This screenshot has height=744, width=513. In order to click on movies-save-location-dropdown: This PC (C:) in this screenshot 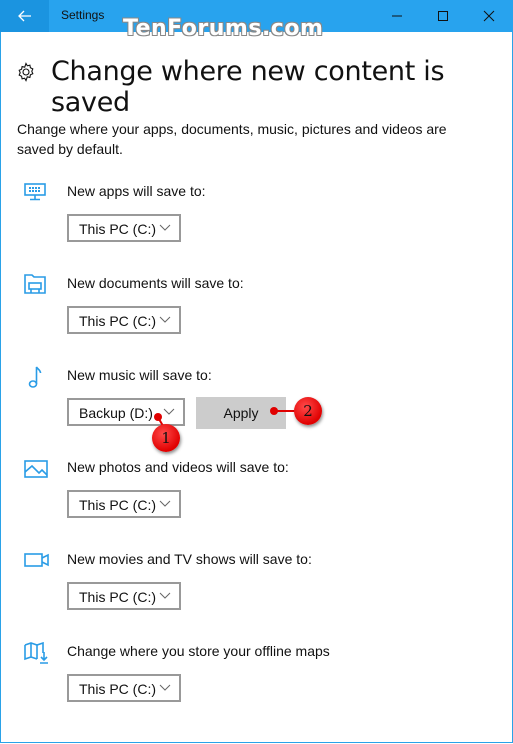, I will do `click(124, 596)`.